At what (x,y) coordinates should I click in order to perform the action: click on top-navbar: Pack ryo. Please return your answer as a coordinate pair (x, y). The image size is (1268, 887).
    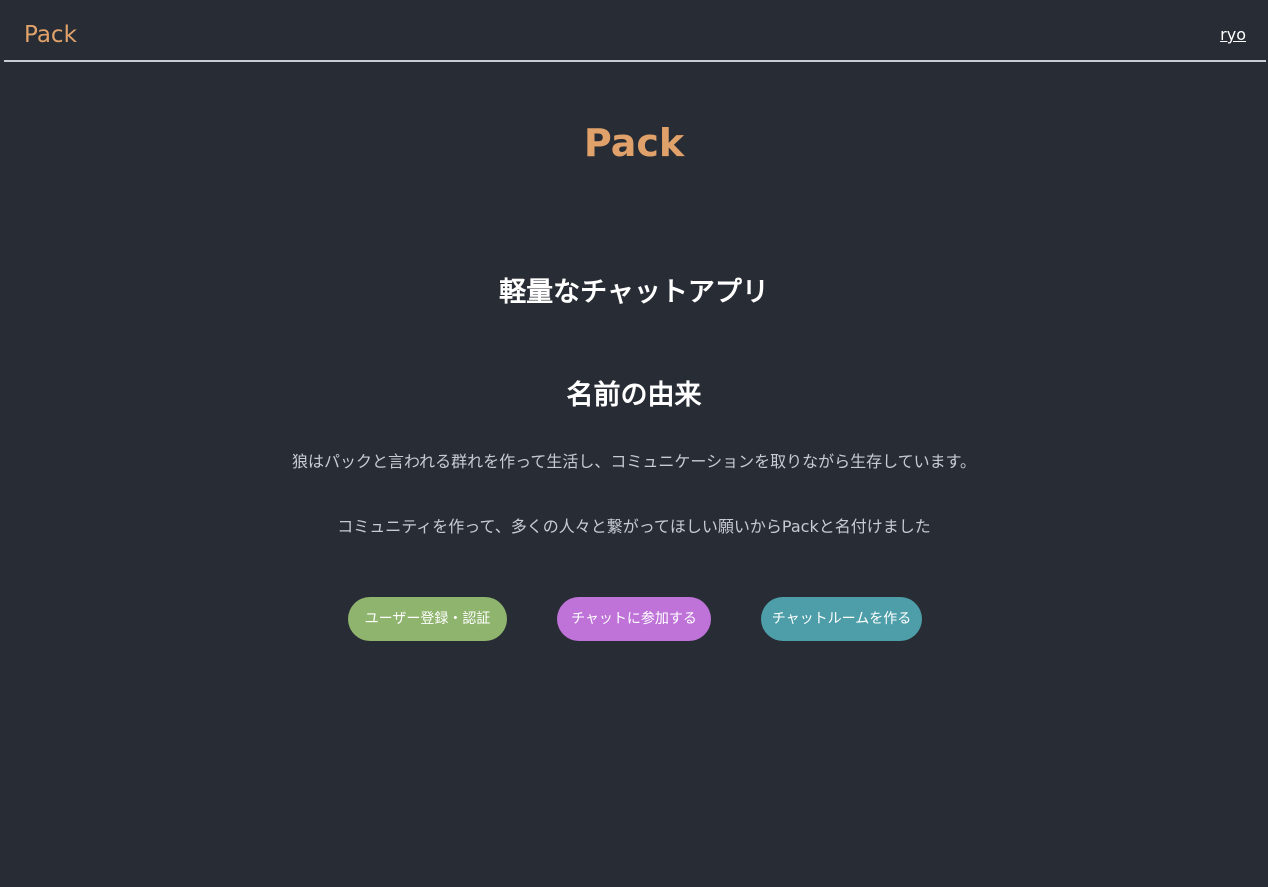
    Looking at the image, I should click on (635, 31).